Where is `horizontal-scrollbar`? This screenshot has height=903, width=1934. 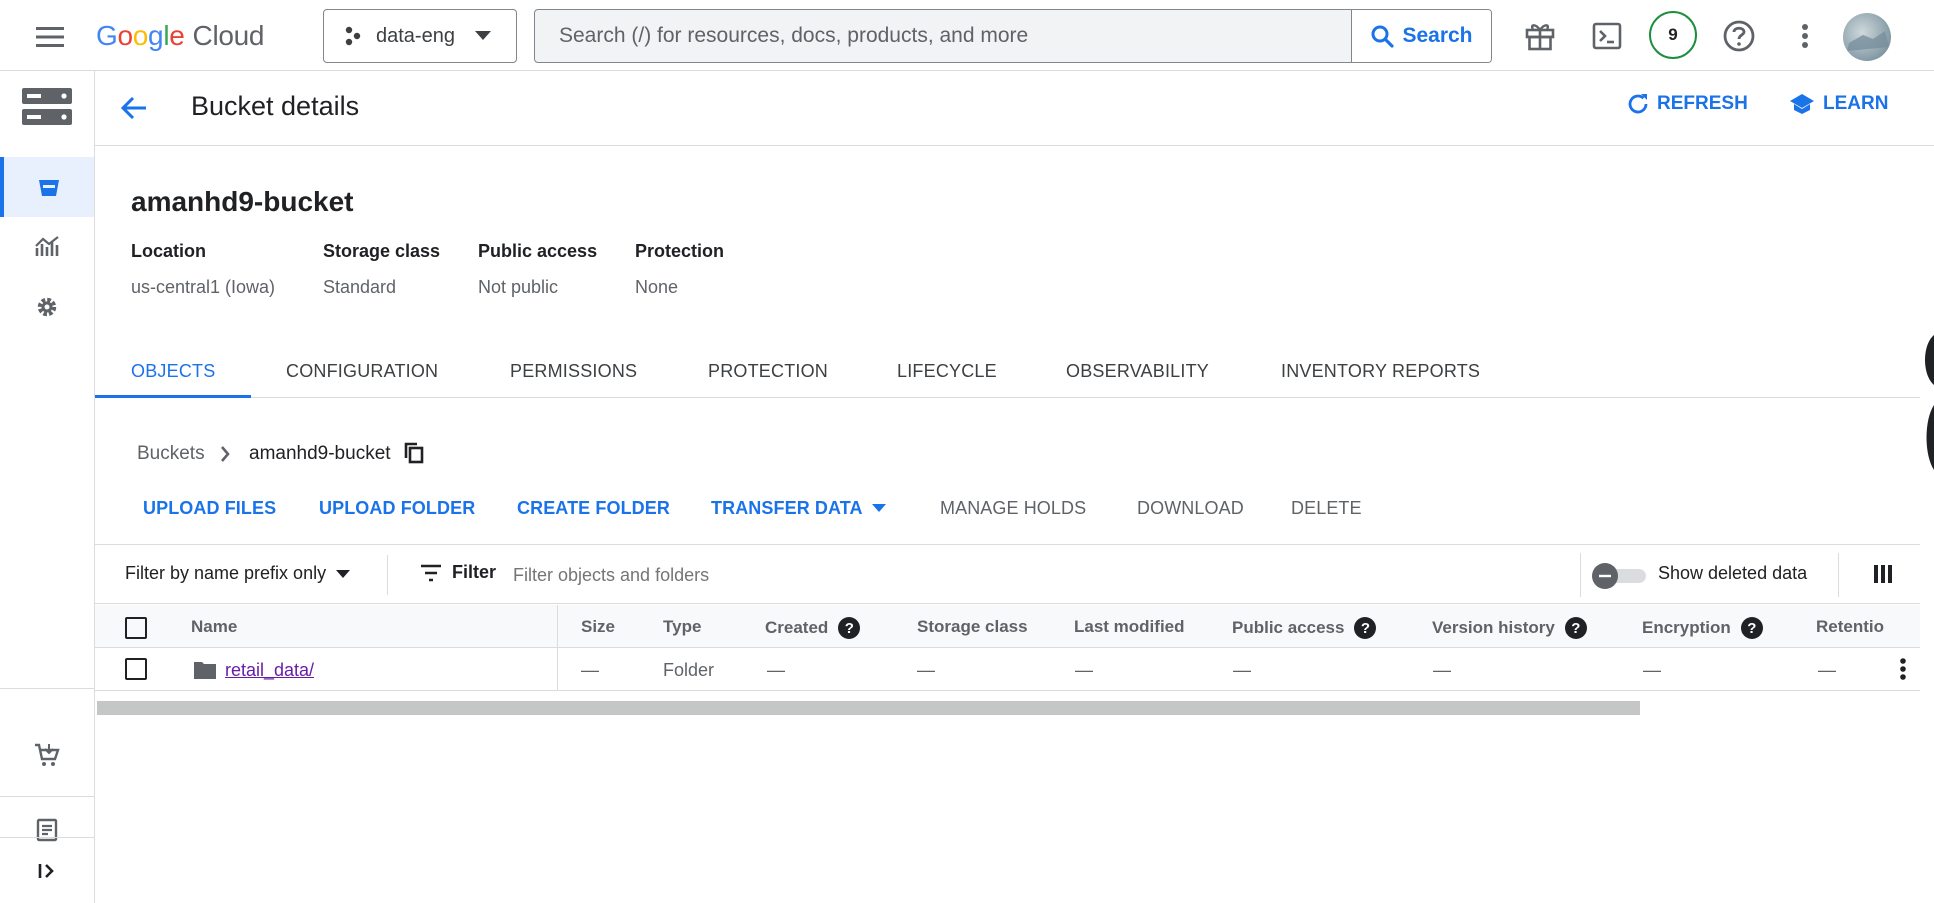
horizontal-scrollbar is located at coordinates (868, 708).